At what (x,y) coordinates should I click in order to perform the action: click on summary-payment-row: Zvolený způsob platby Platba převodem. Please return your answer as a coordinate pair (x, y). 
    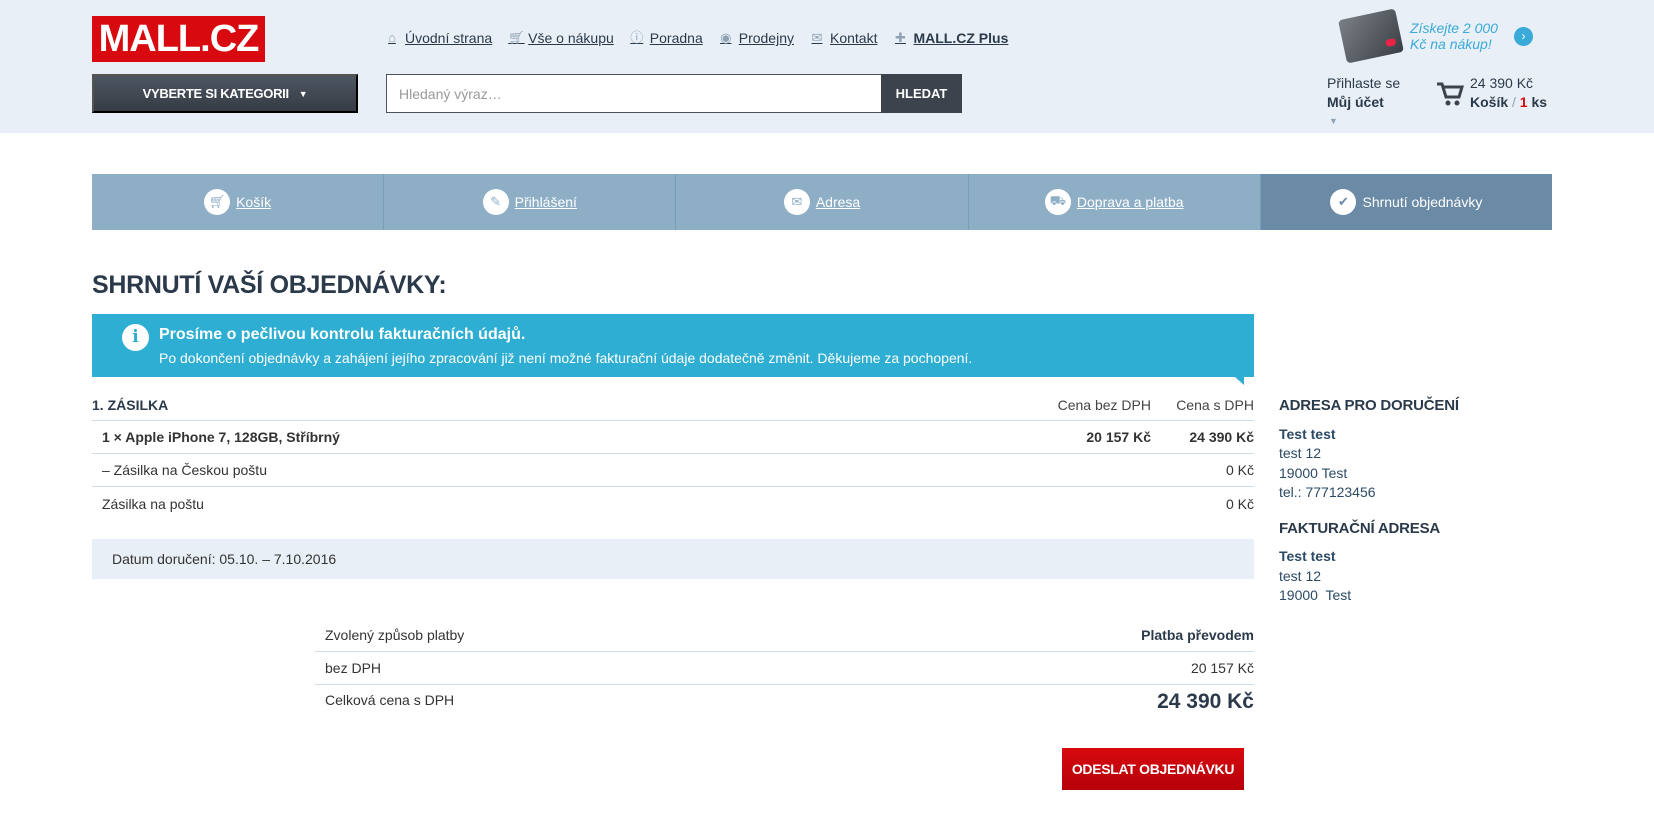
    Looking at the image, I should click on (784, 635).